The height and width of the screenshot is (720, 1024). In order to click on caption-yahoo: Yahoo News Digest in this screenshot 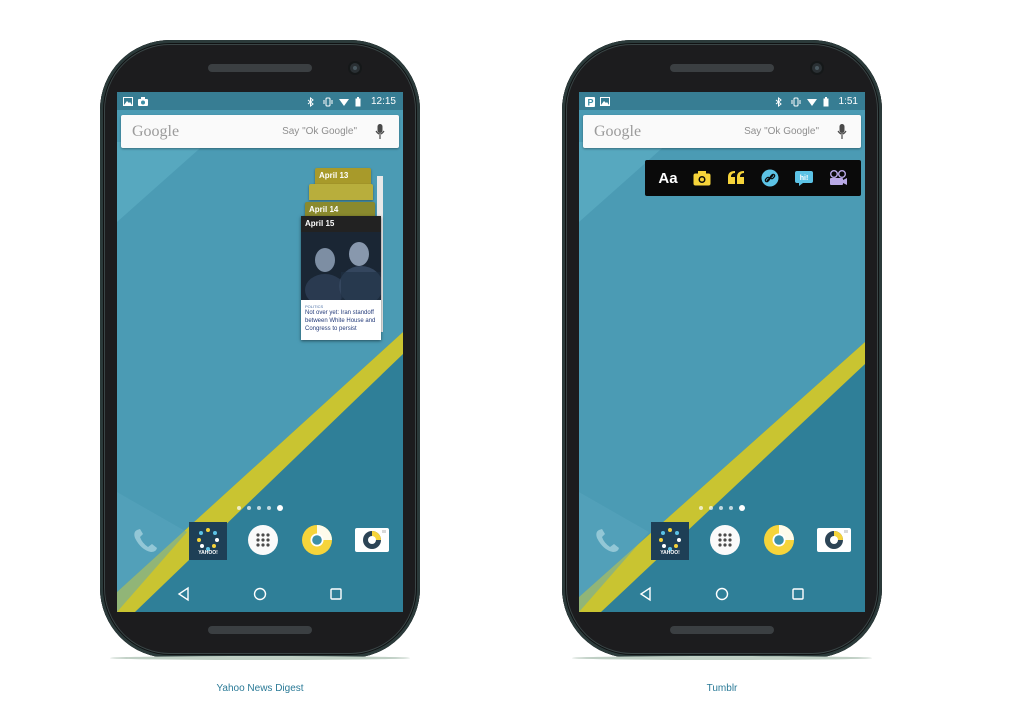, I will do `click(260, 688)`.